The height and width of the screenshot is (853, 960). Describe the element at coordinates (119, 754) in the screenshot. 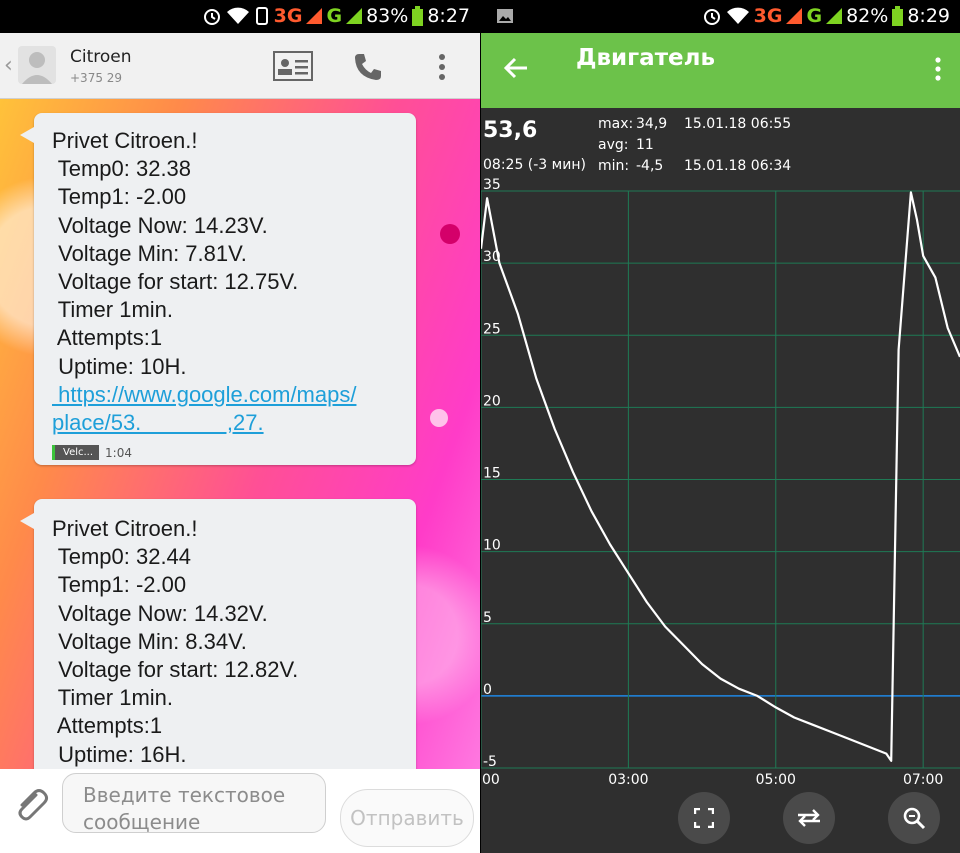

I see `message-line: Uptime: 16H.` at that location.